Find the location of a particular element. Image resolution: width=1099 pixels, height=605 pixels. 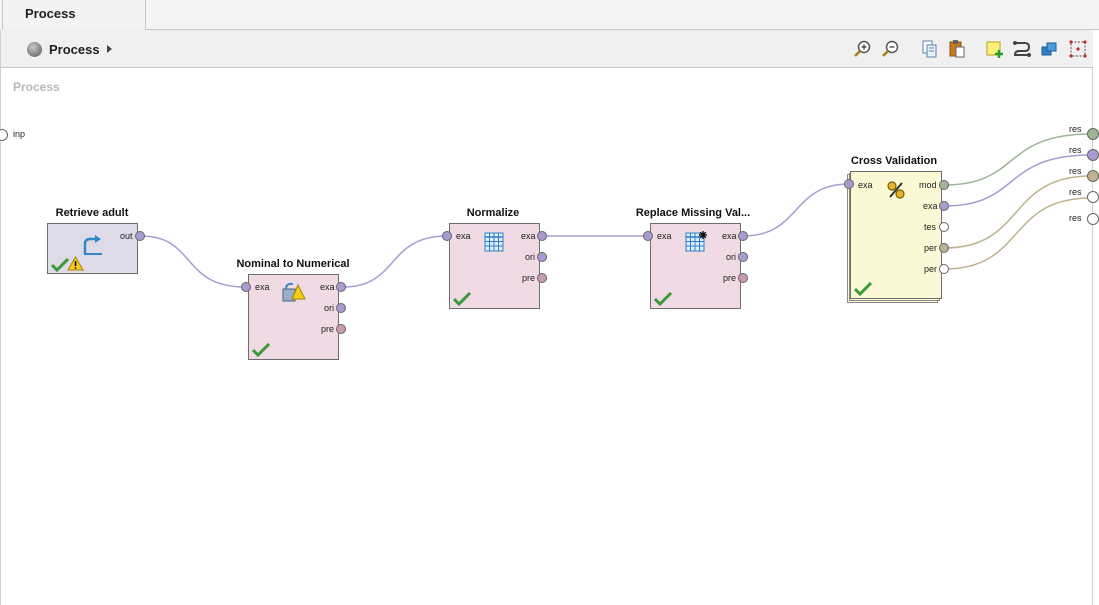

zoom-in-button is located at coordinates (863, 49).